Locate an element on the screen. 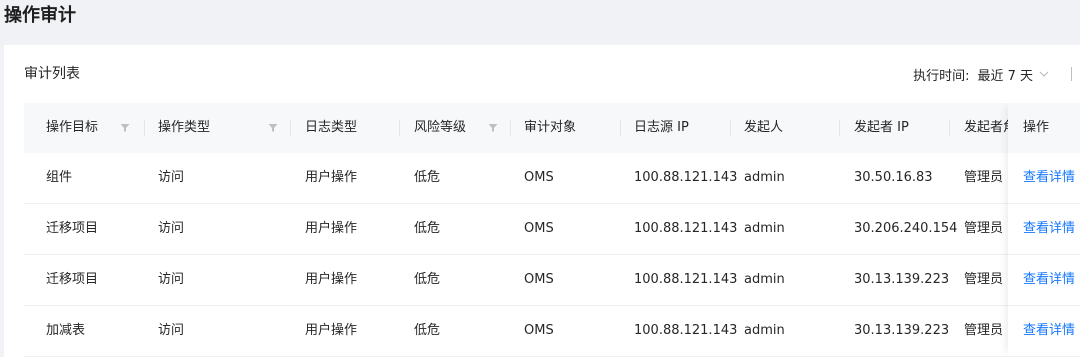  time-filter: 执行时间: 最近 7 天 is located at coordinates (992, 74).